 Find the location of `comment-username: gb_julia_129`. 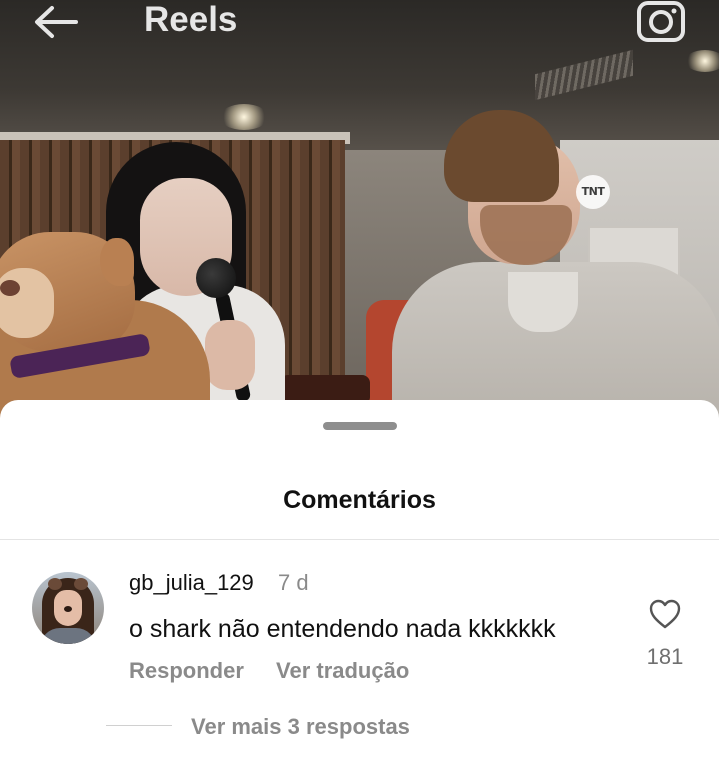

comment-username: gb_julia_129 is located at coordinates (191, 583).